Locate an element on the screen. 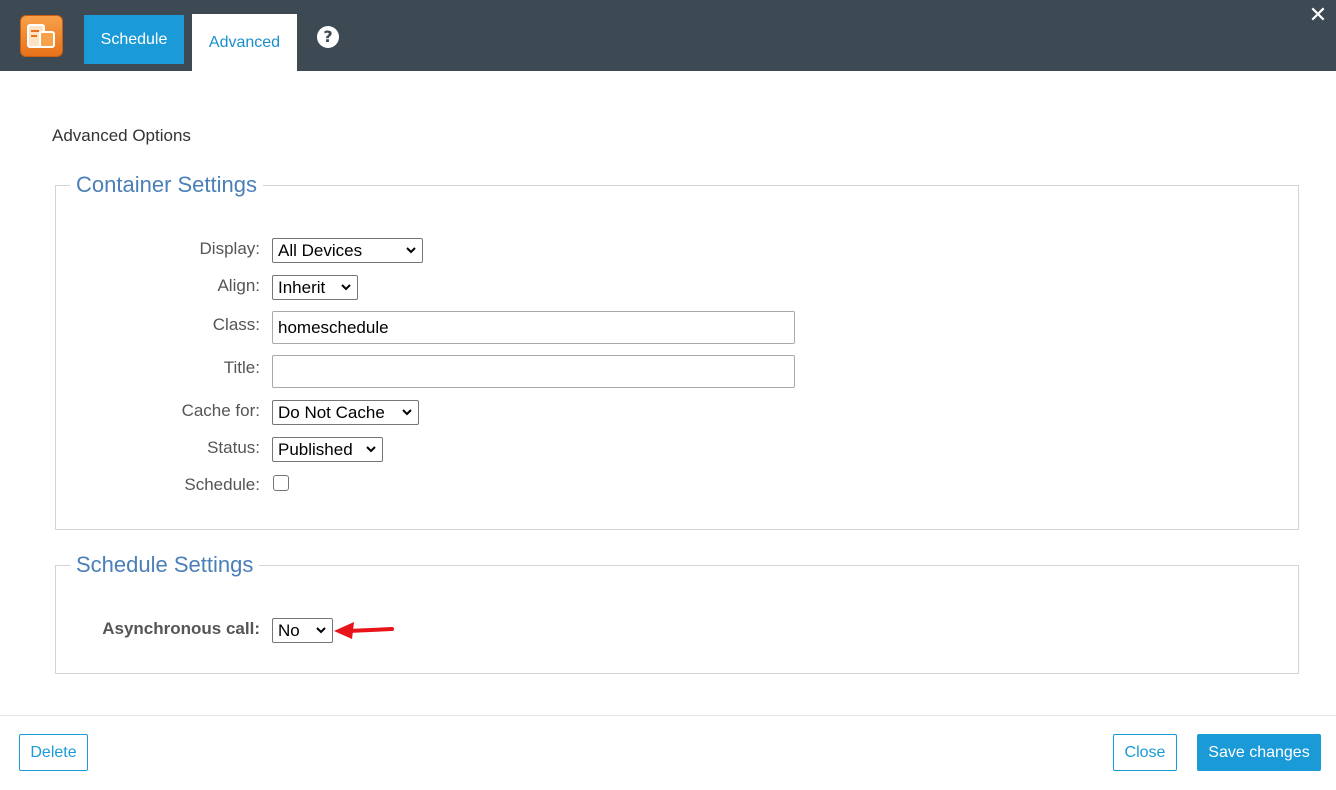  status-select: Published is located at coordinates (327, 449).